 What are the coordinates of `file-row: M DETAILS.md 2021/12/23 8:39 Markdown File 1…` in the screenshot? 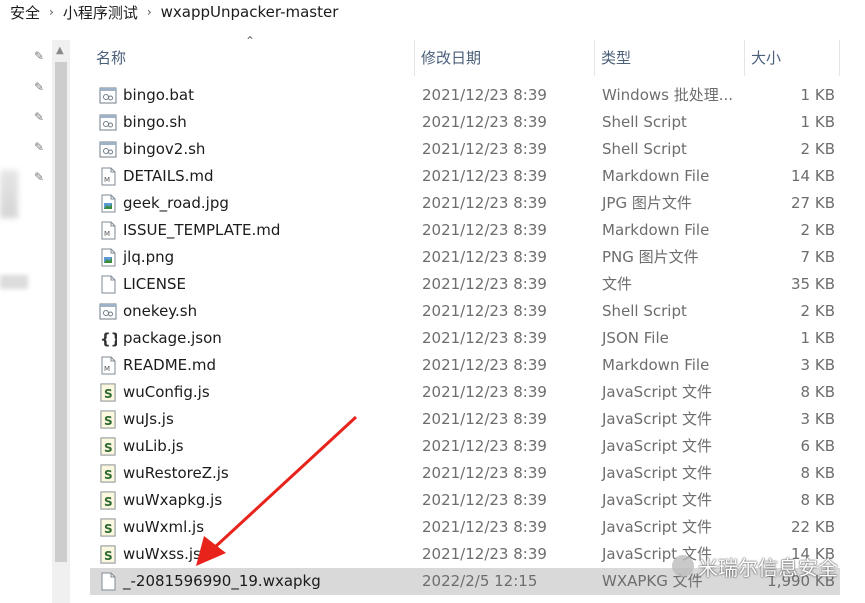 It's located at (465, 176).